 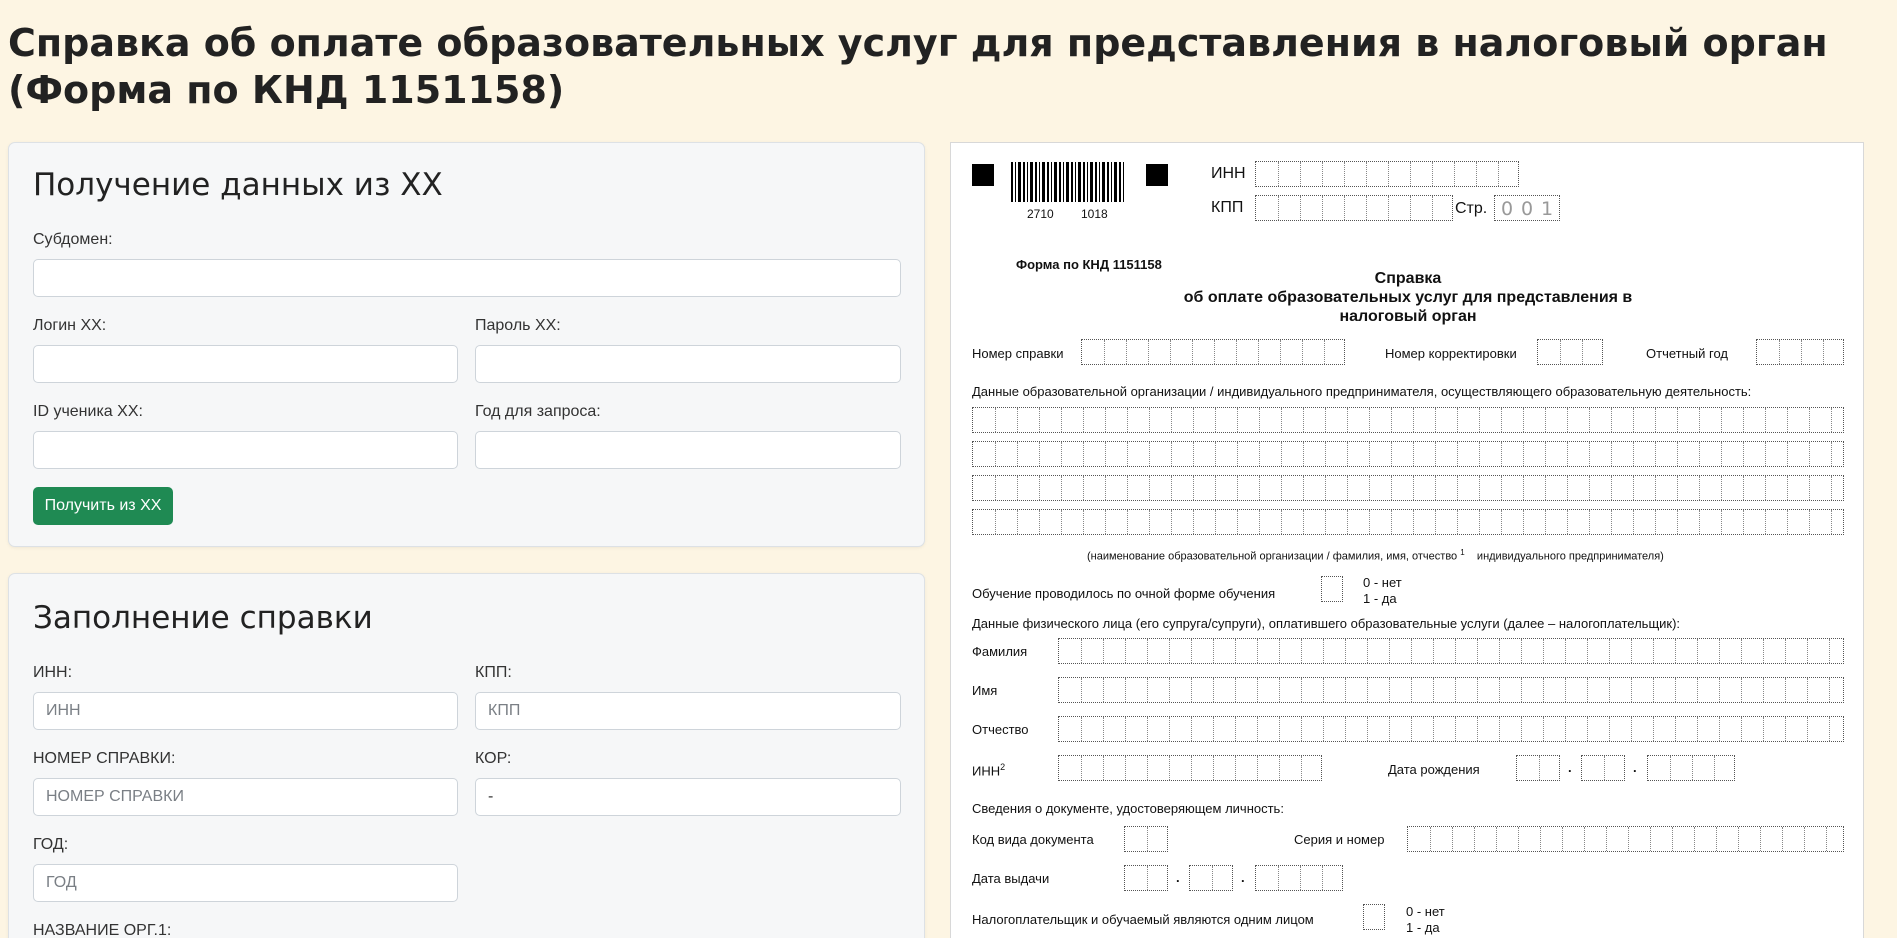 What do you see at coordinates (1603, 768) in the screenshot?
I see `birth-month-cells` at bounding box center [1603, 768].